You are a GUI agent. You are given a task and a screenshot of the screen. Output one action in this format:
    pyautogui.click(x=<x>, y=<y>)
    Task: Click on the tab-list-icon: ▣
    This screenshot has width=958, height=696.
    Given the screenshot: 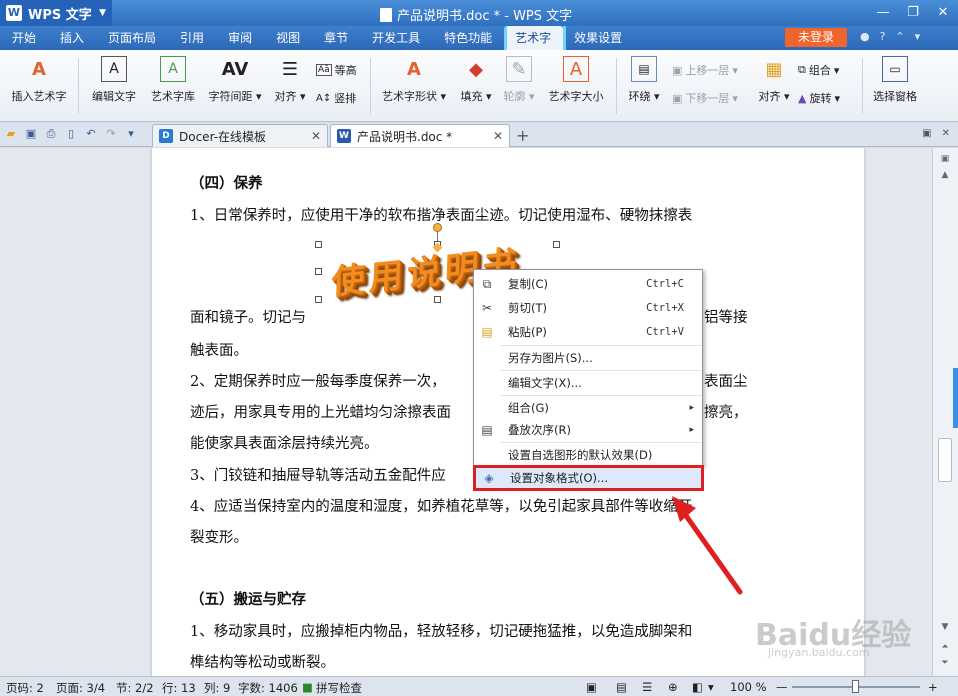 What is the action you would take?
    pyautogui.click(x=926, y=133)
    